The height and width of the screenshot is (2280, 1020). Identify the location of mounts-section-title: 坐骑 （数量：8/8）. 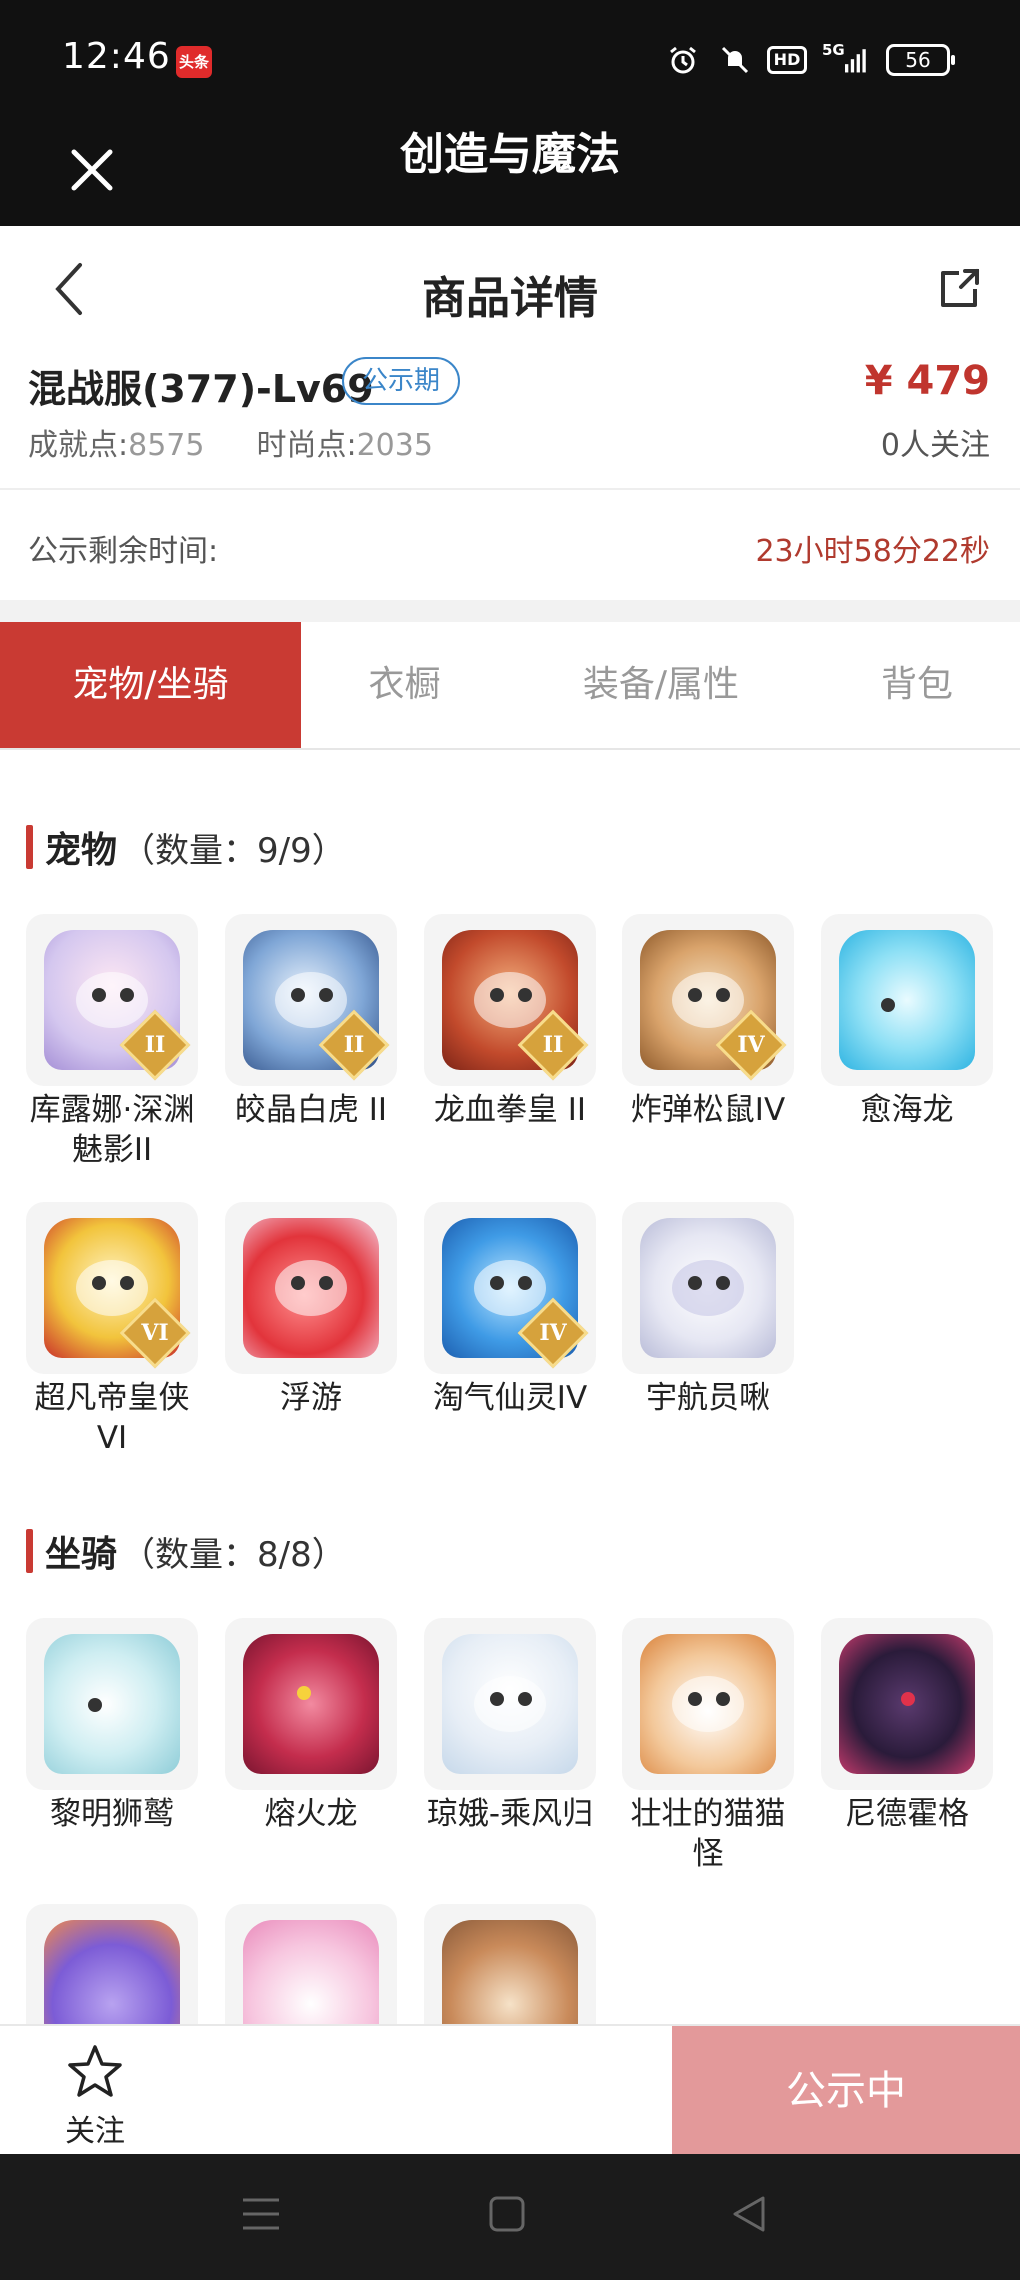
(186, 1551).